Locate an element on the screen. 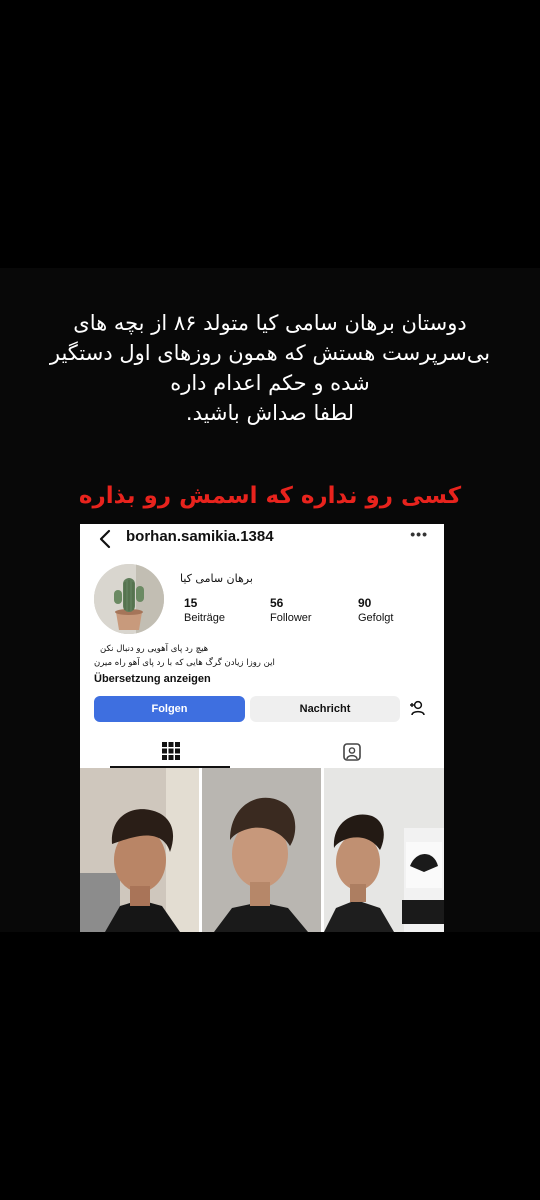 The height and width of the screenshot is (1200, 540). caption-line-4: لطفا صداش باشید. is located at coordinates (270, 413).